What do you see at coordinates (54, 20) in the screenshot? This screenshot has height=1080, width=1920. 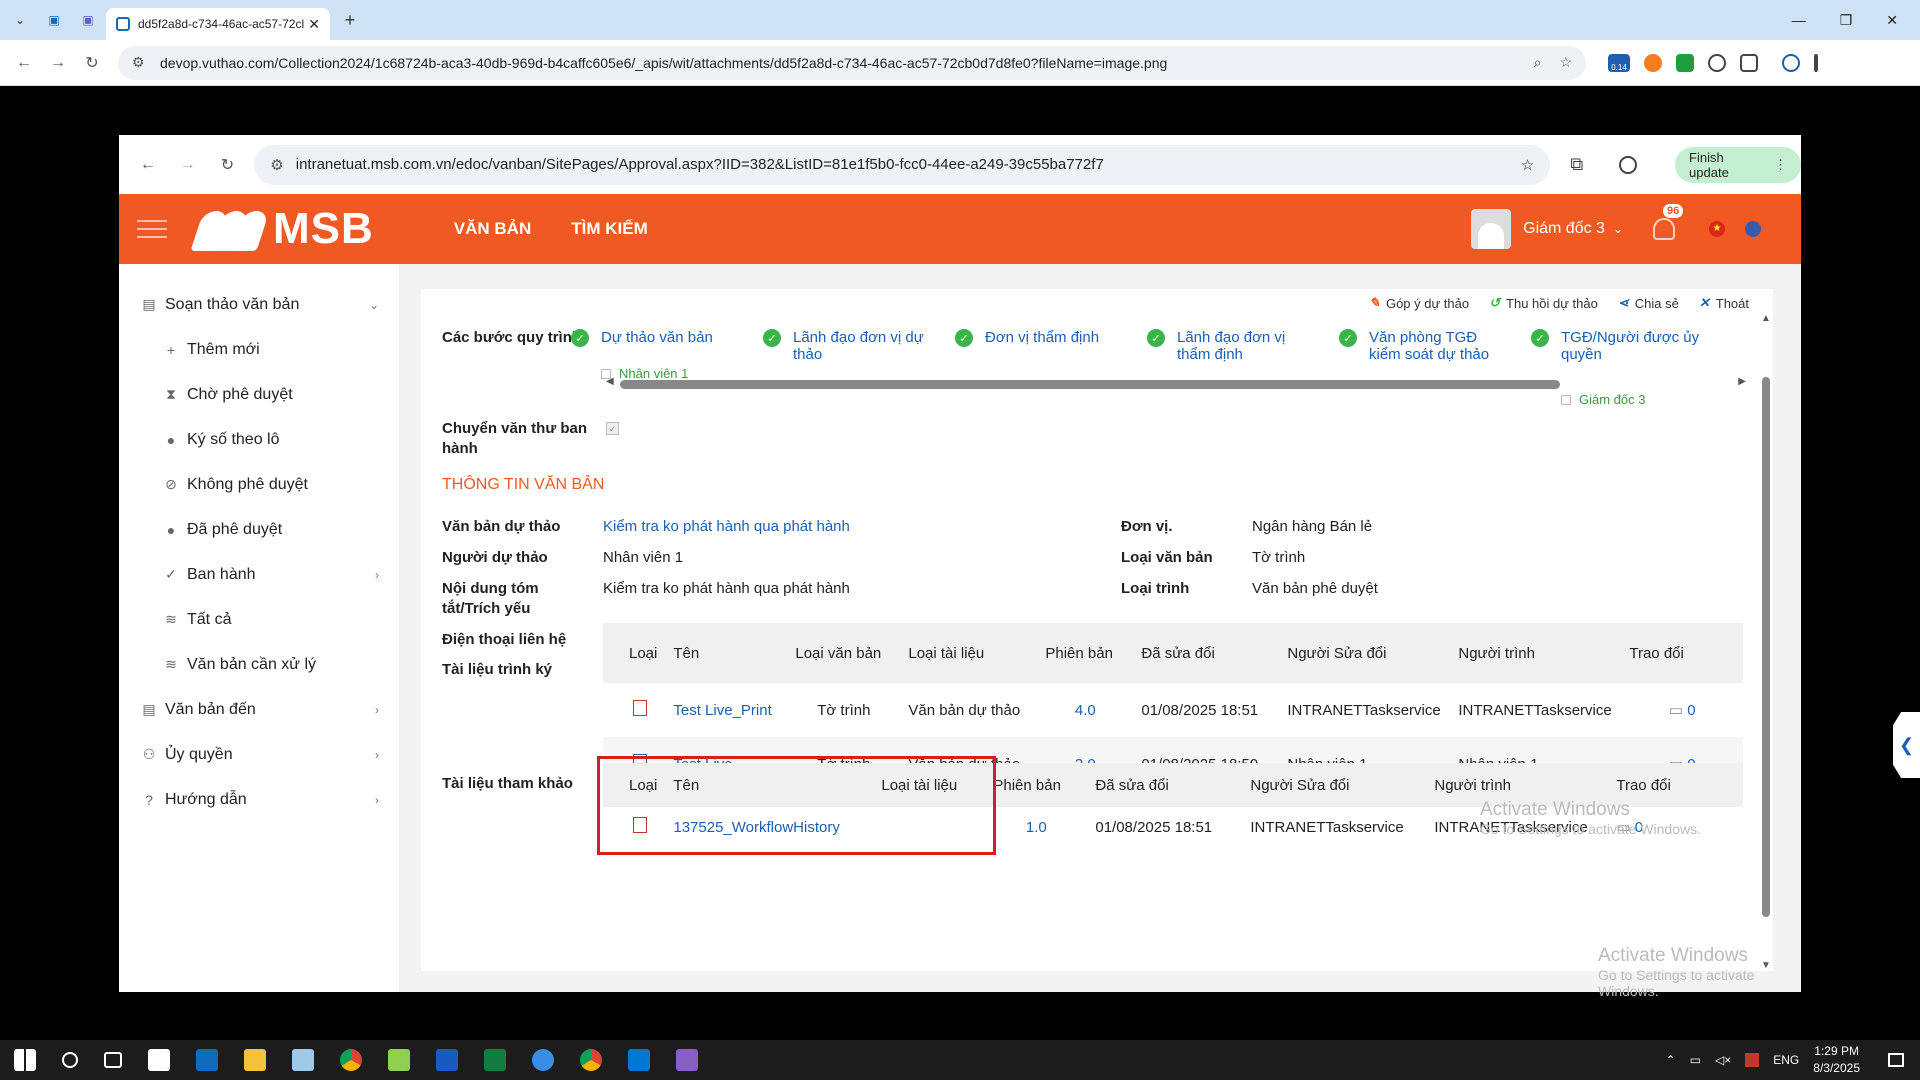 I see `pinned-tab-devops: ▣` at bounding box center [54, 20].